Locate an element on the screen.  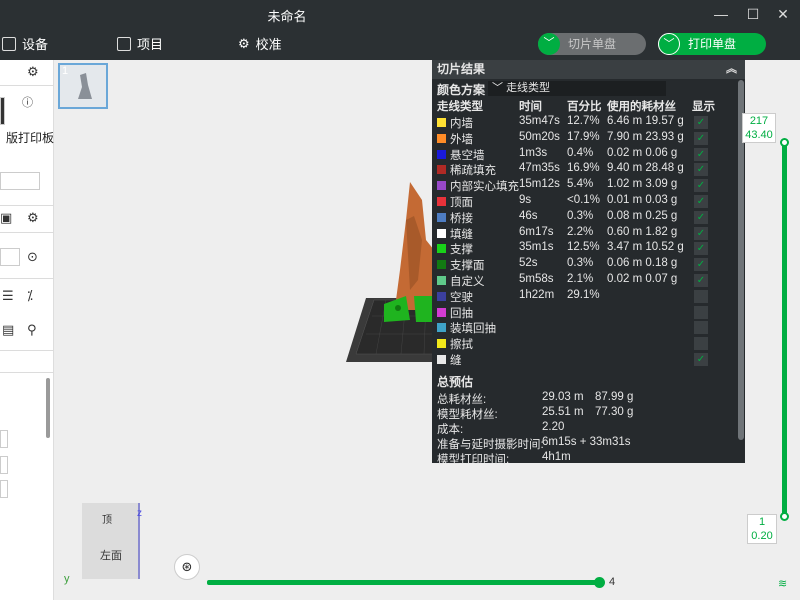
filament-select is located at coordinates (10, 257).